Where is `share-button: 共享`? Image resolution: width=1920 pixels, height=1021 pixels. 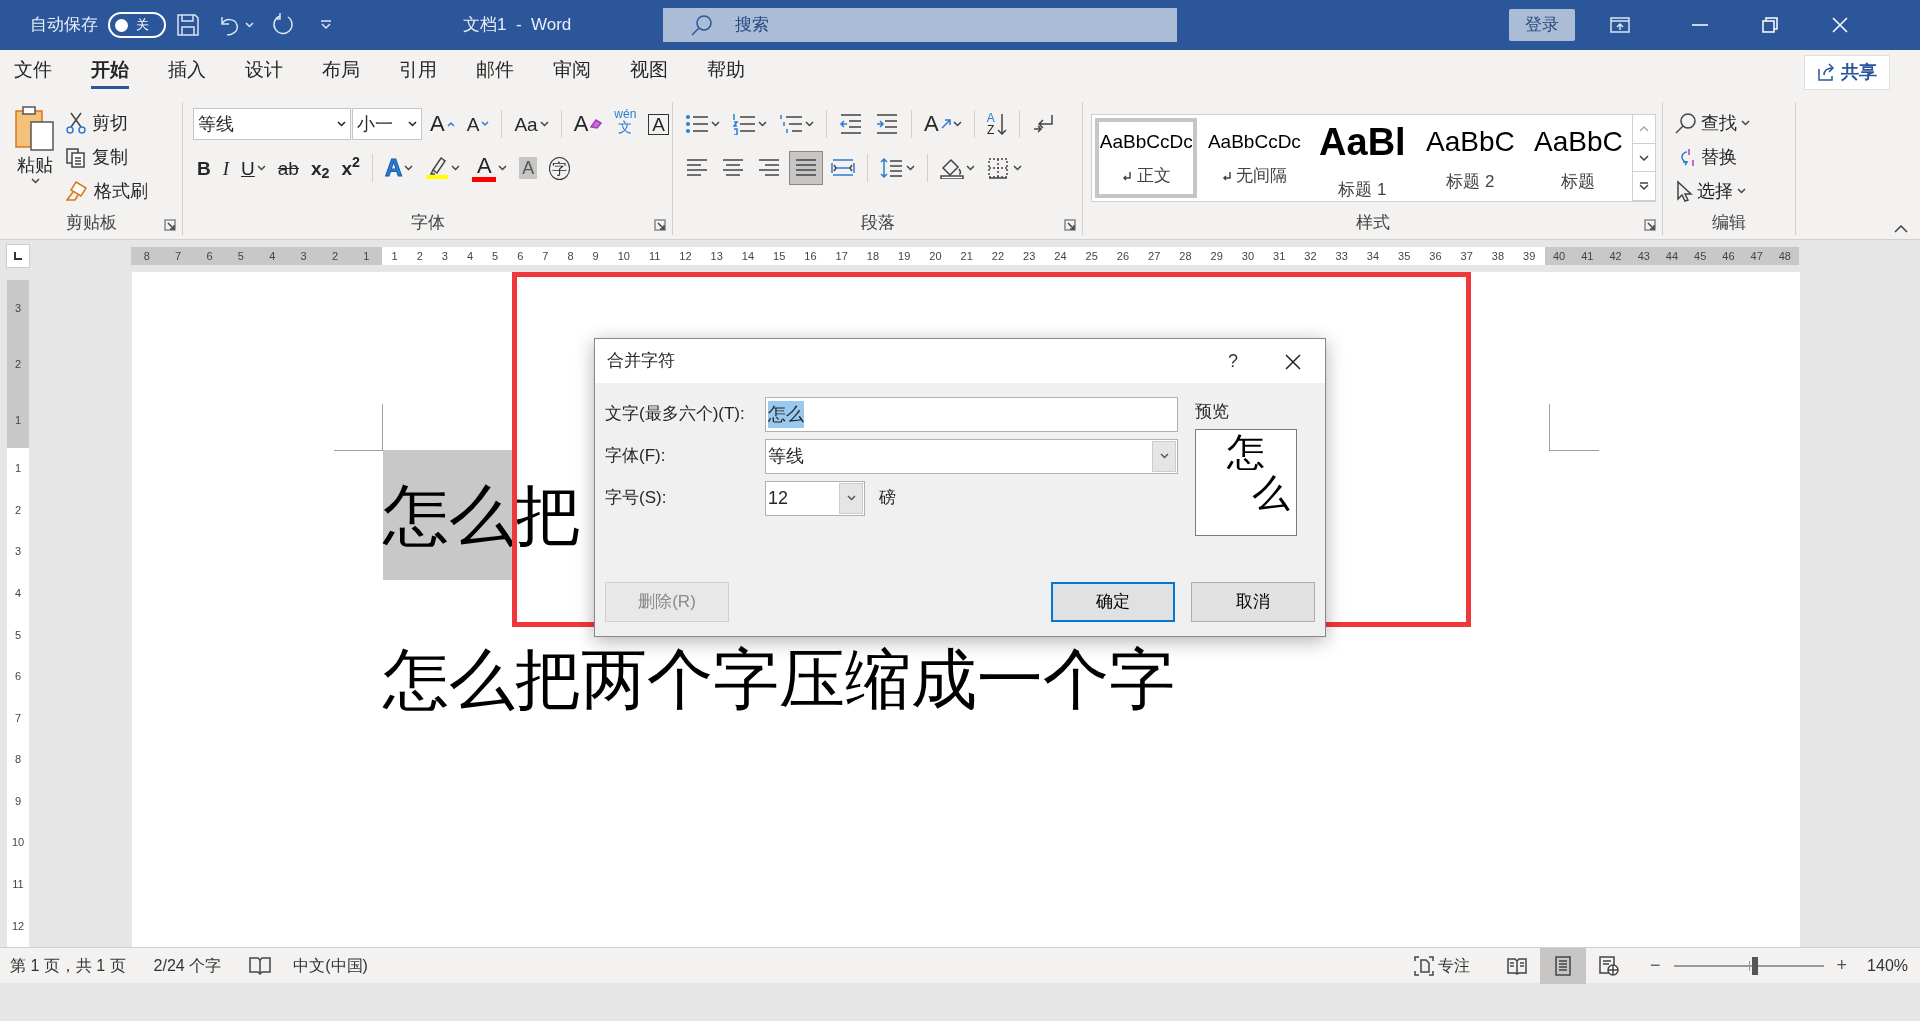
share-button: 共享 is located at coordinates (1847, 72).